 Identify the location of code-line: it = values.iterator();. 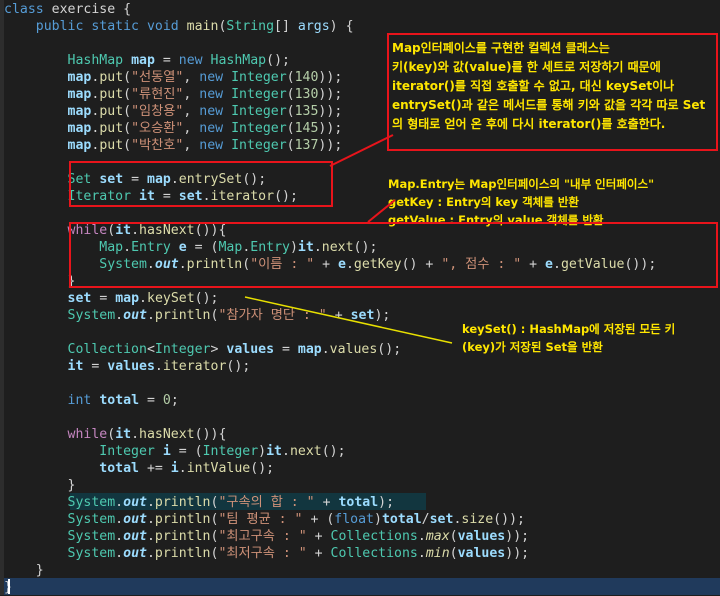
(127, 366).